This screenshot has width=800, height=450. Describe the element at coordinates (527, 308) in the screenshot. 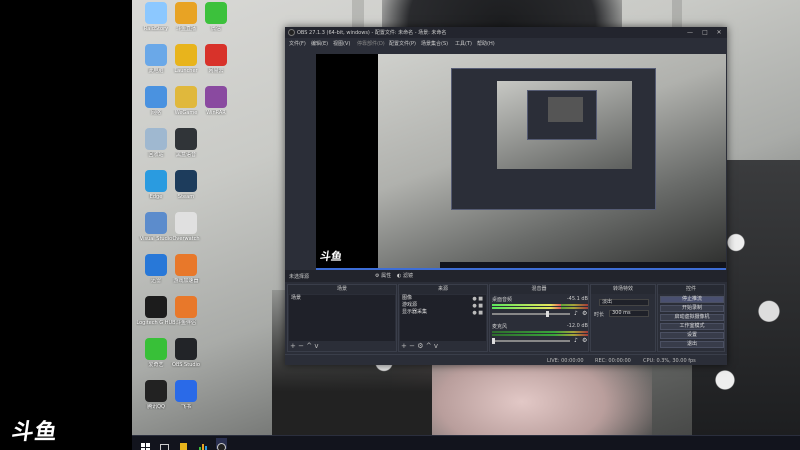

I see `audio-meter-level` at that location.